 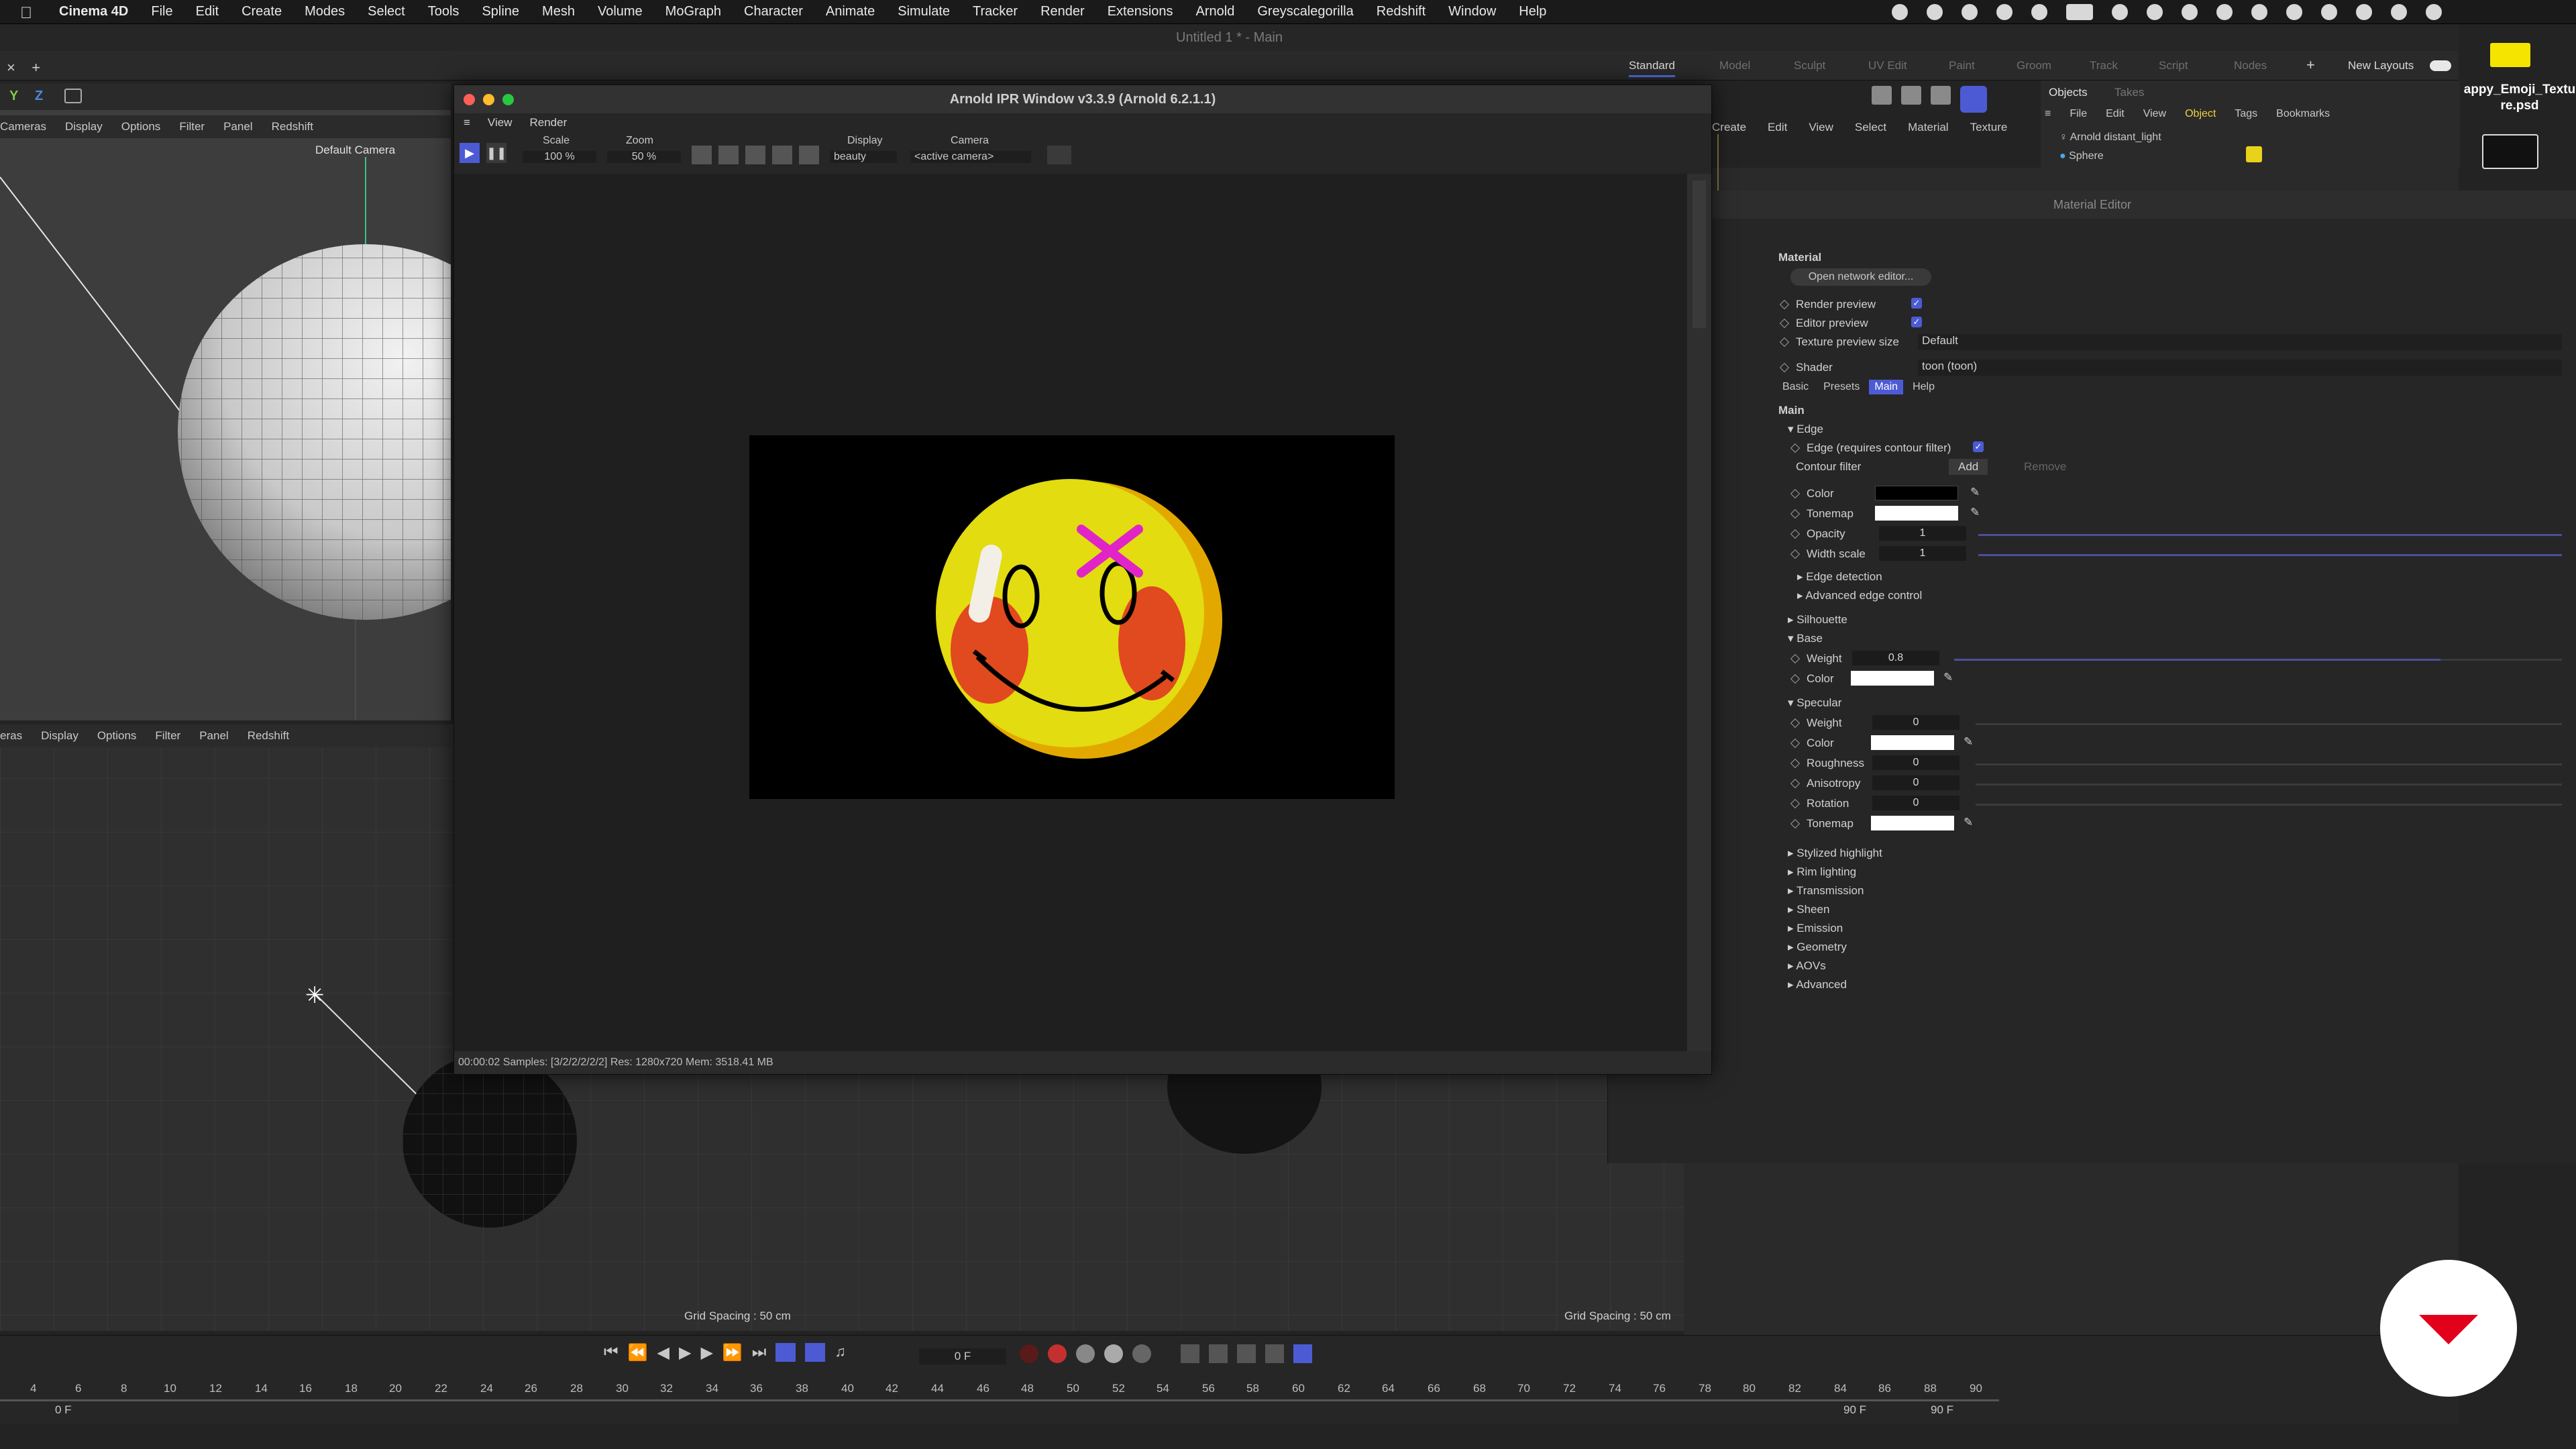 What do you see at coordinates (2120, 12) in the screenshot?
I see `tool-icon` at bounding box center [2120, 12].